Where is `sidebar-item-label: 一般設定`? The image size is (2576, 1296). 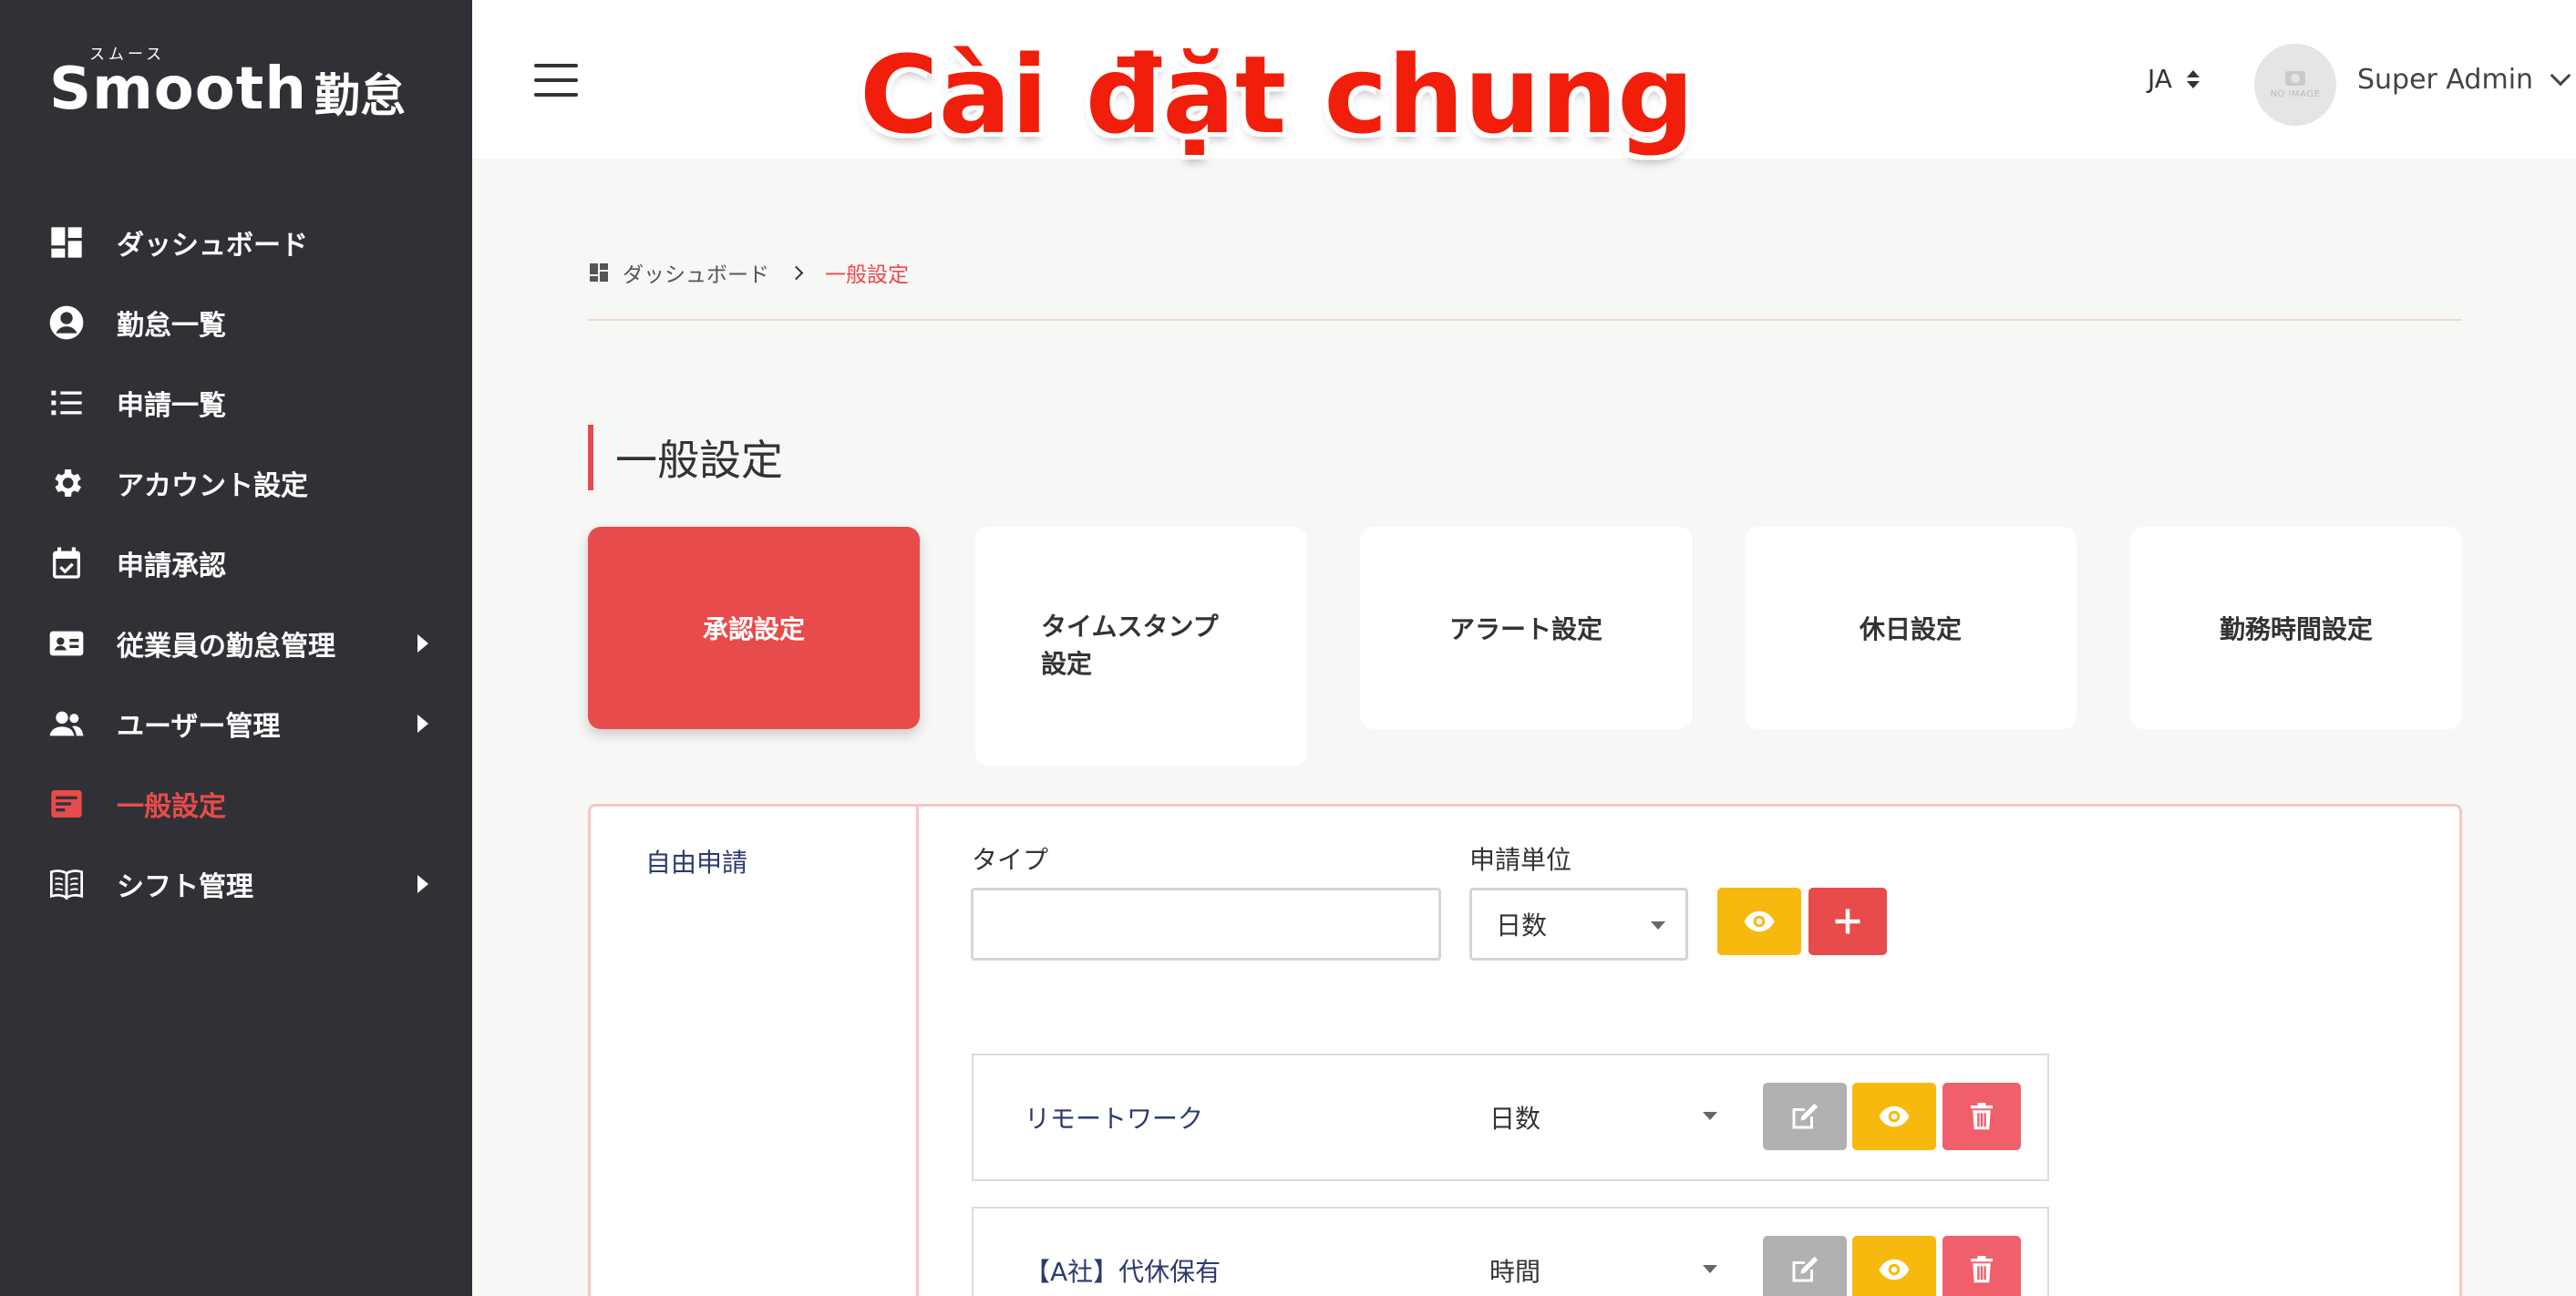
sidebar-item-label: 一般設定 is located at coordinates (171, 807).